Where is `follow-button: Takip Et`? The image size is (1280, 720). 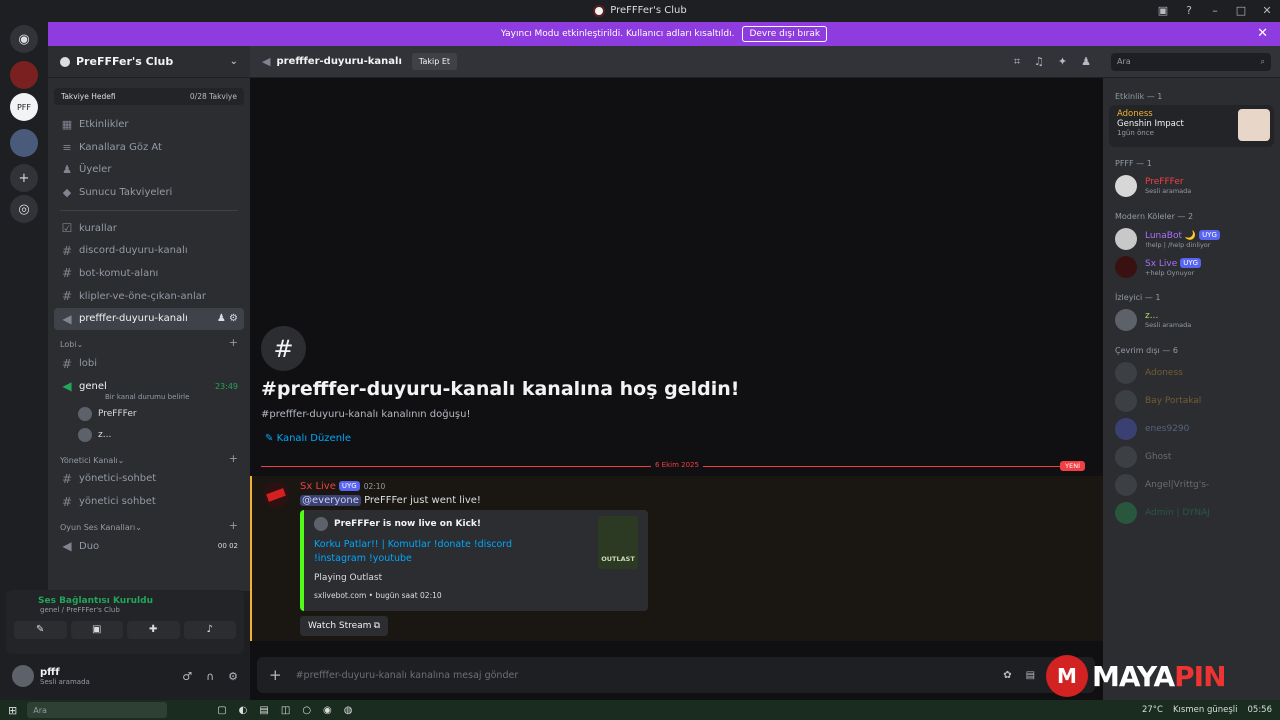
follow-button: Takip Et is located at coordinates (434, 61).